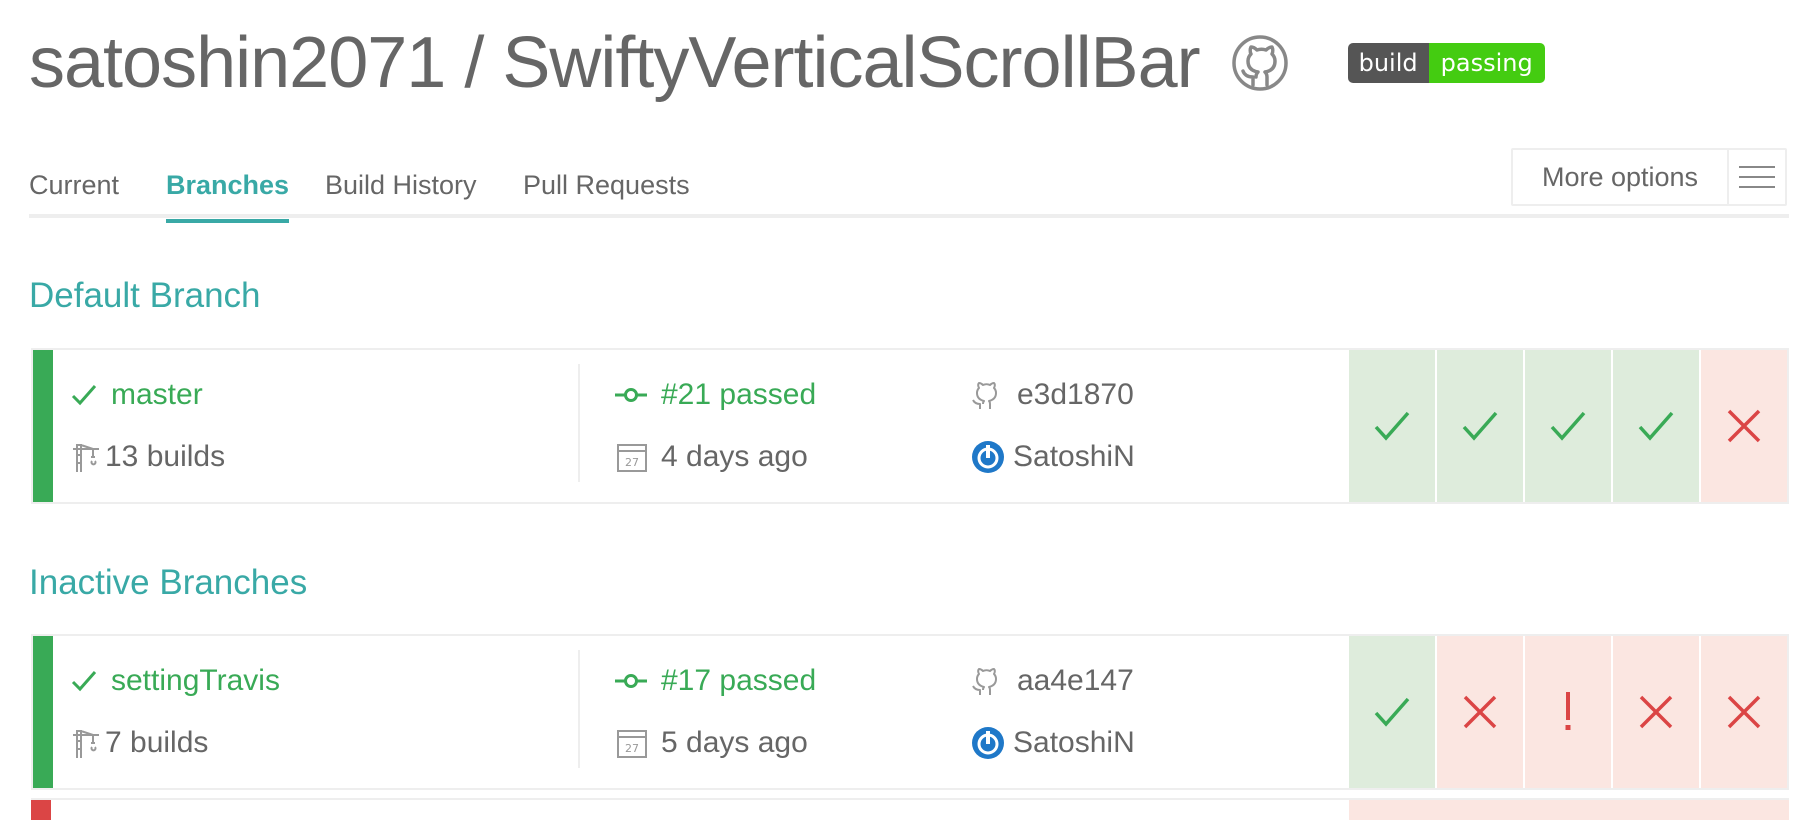 This screenshot has width=1802, height=820. Describe the element at coordinates (1486, 63) in the screenshot. I see `badge-status: passing` at that location.